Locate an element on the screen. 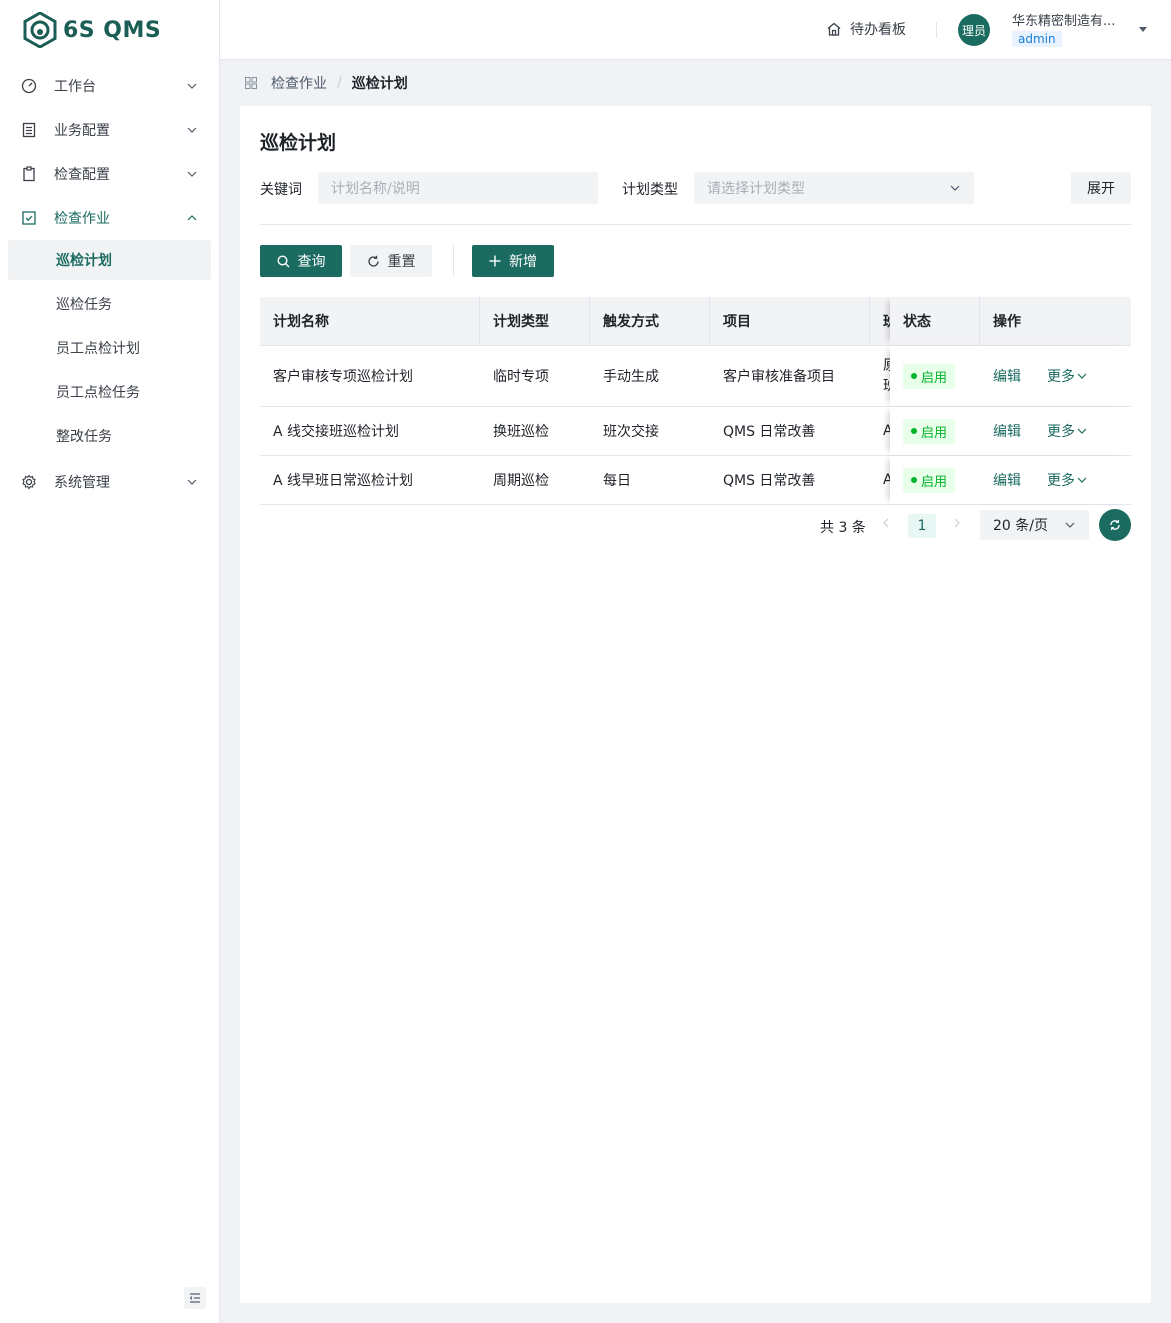  column-header: 项目 is located at coordinates (790, 321).